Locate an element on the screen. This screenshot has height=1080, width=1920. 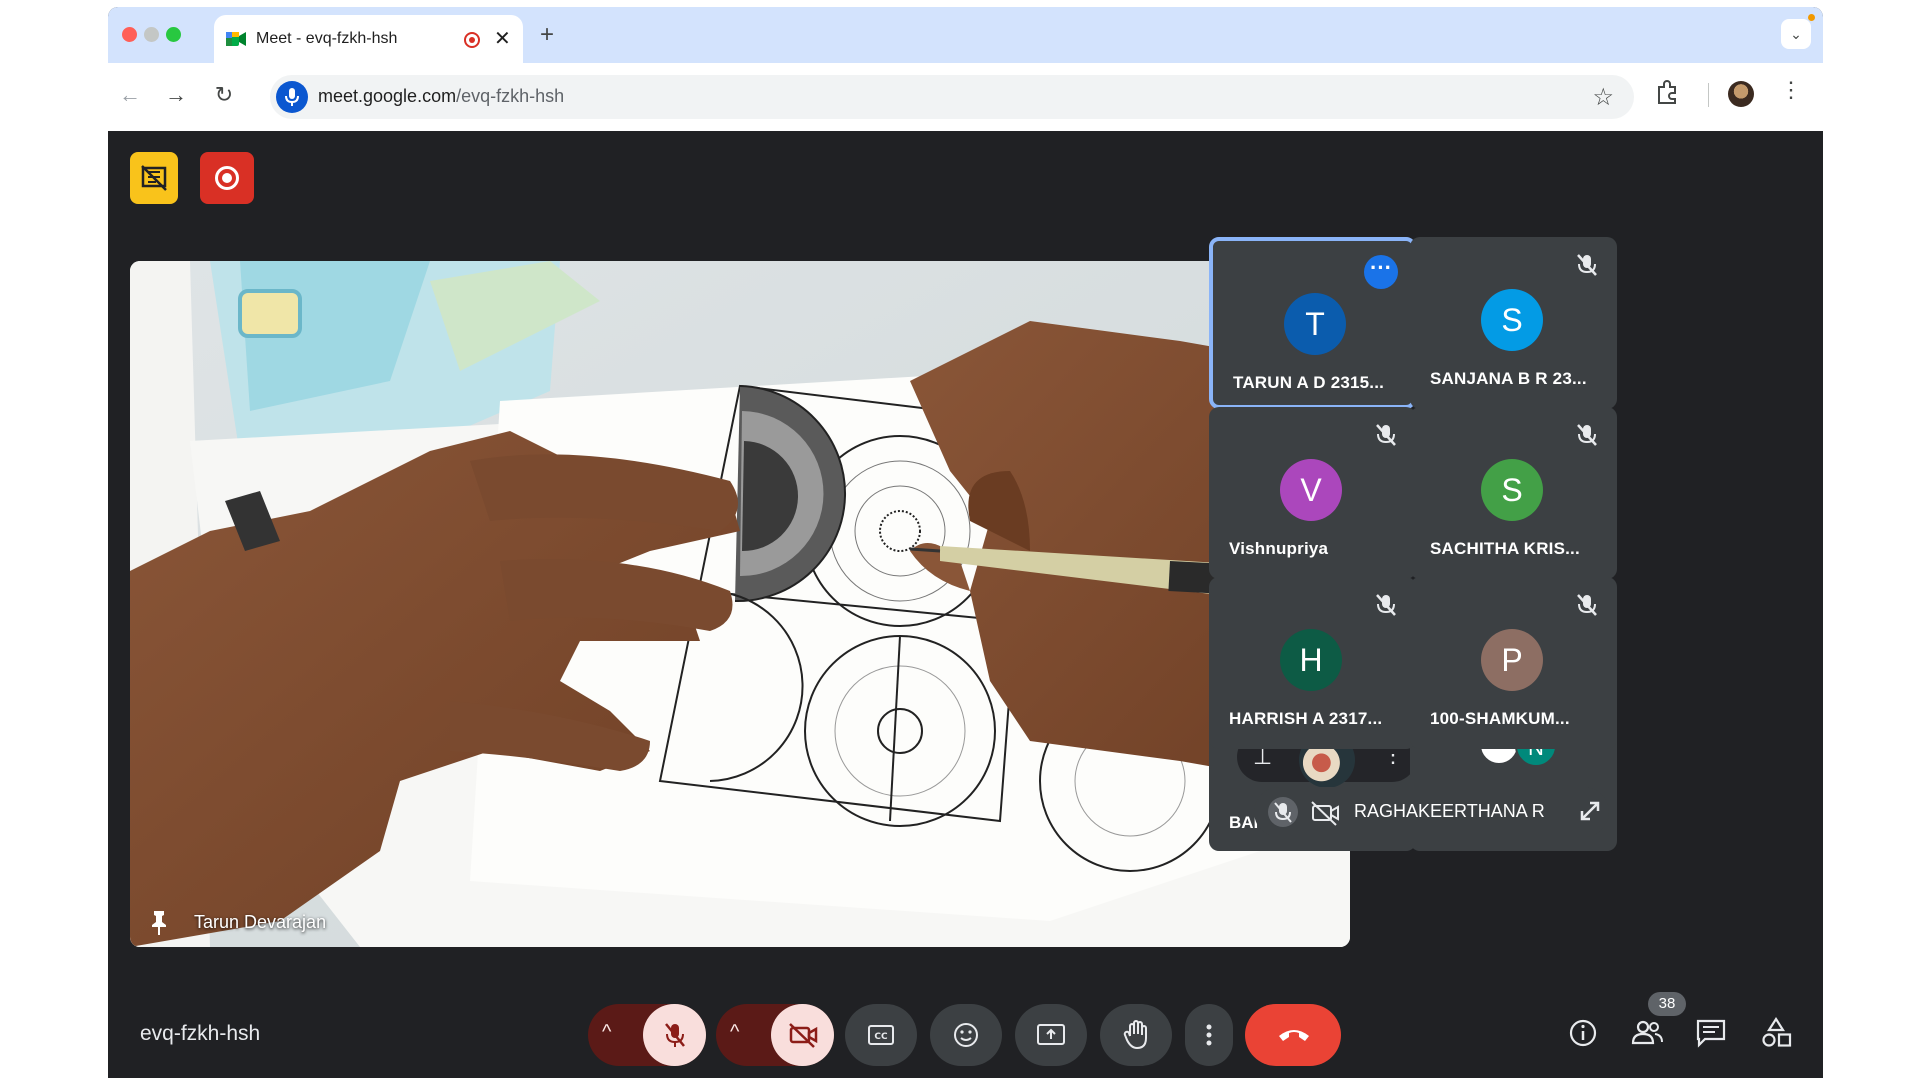
captions-button: CC is located at coordinates (881, 1035).